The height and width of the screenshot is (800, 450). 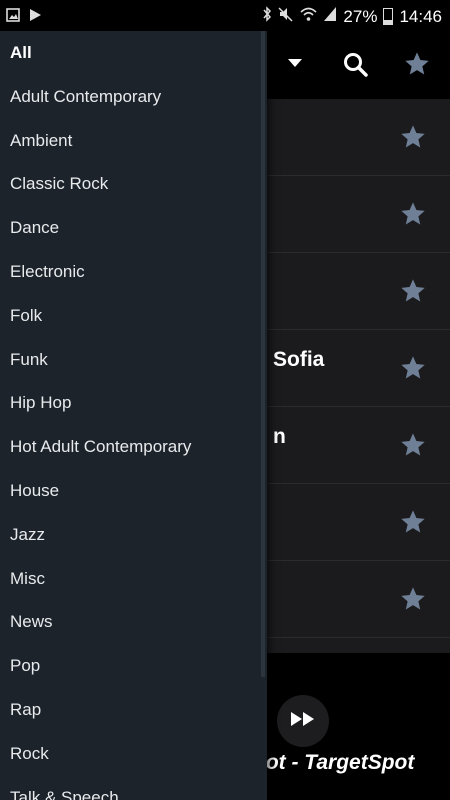 What do you see at coordinates (279, 436) in the screenshot?
I see `station-name: n` at bounding box center [279, 436].